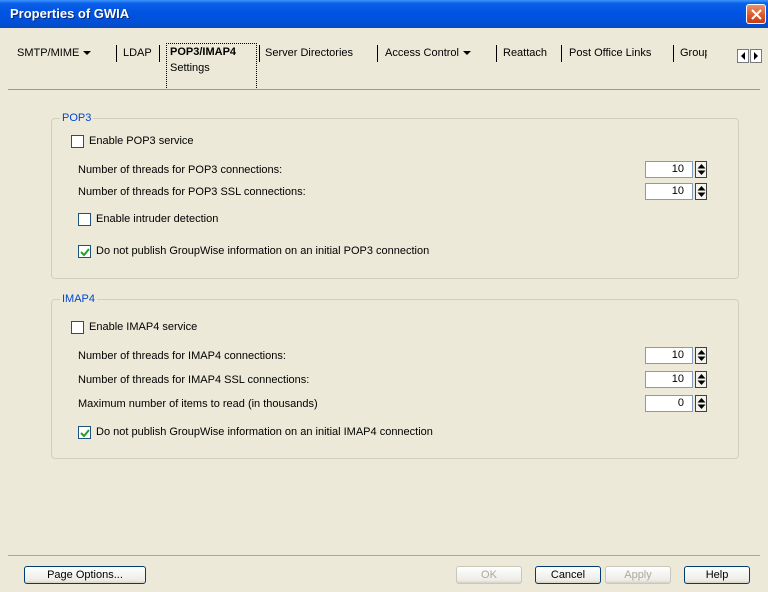  I want to click on imap4-threads-field: 10, so click(669, 355).